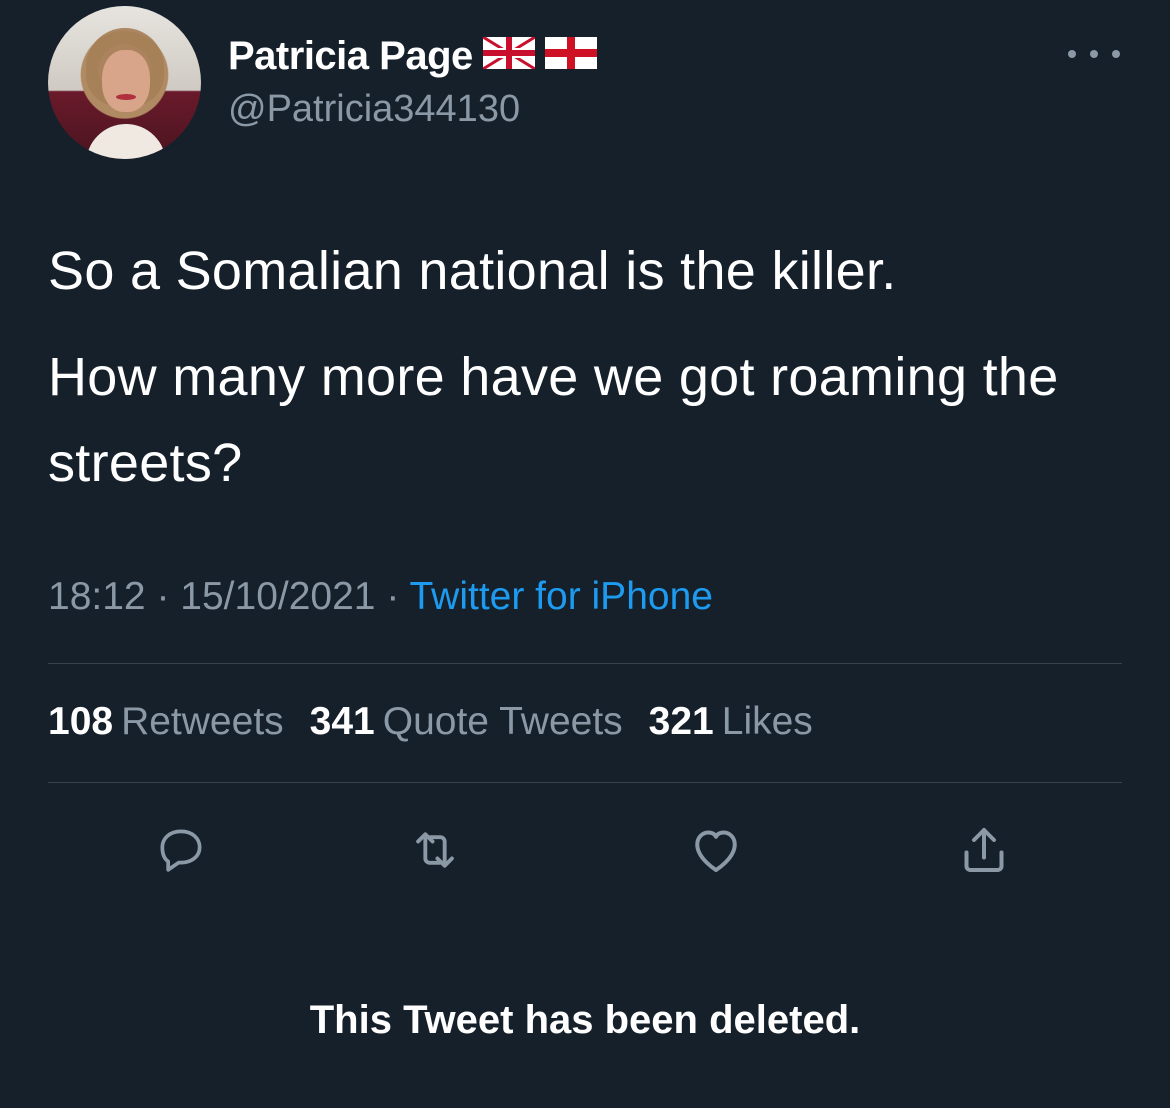  I want to click on tweet-time: 18:12, so click(97, 596).